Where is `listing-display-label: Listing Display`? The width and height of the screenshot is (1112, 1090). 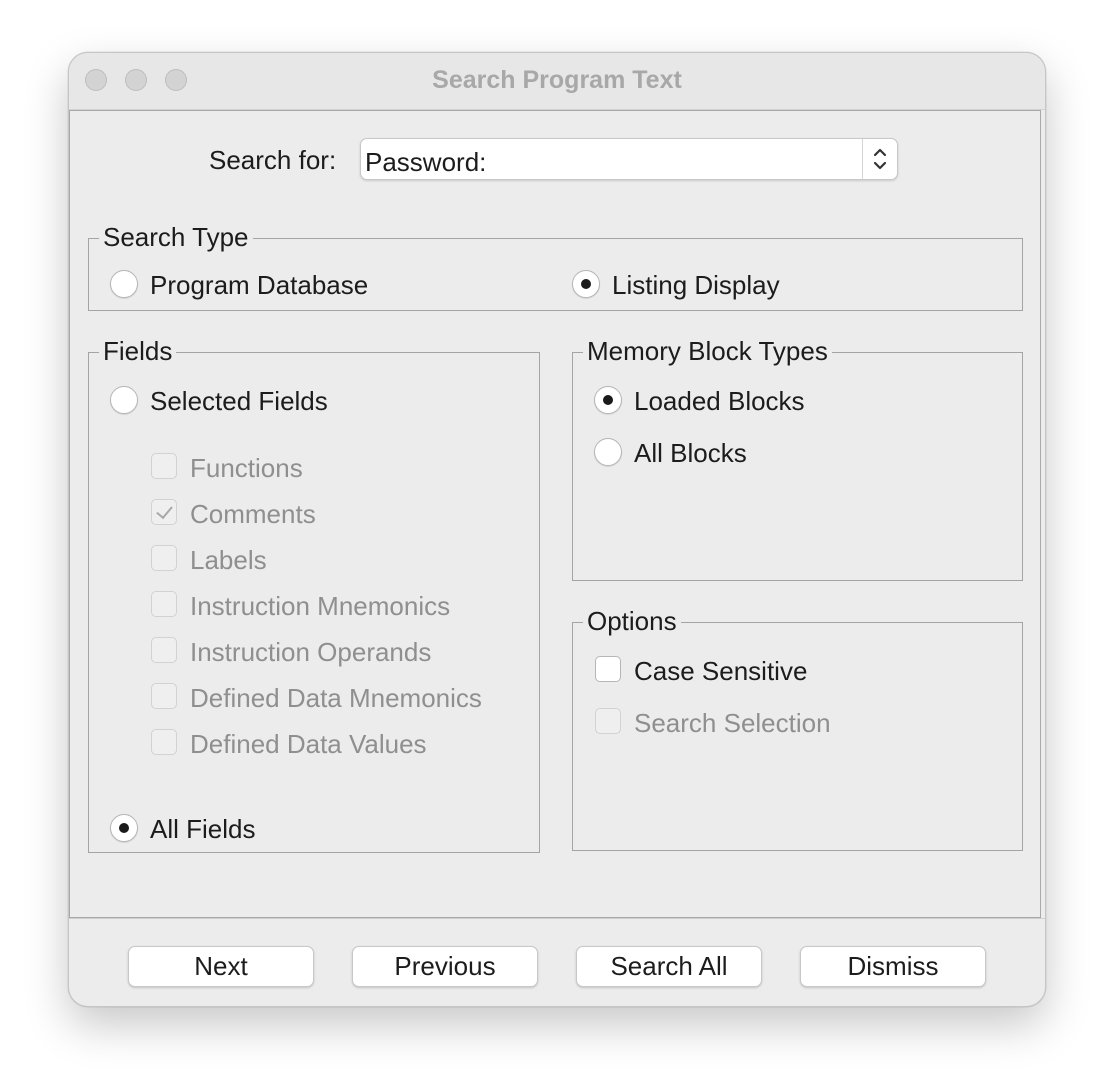 listing-display-label: Listing Display is located at coordinates (696, 285).